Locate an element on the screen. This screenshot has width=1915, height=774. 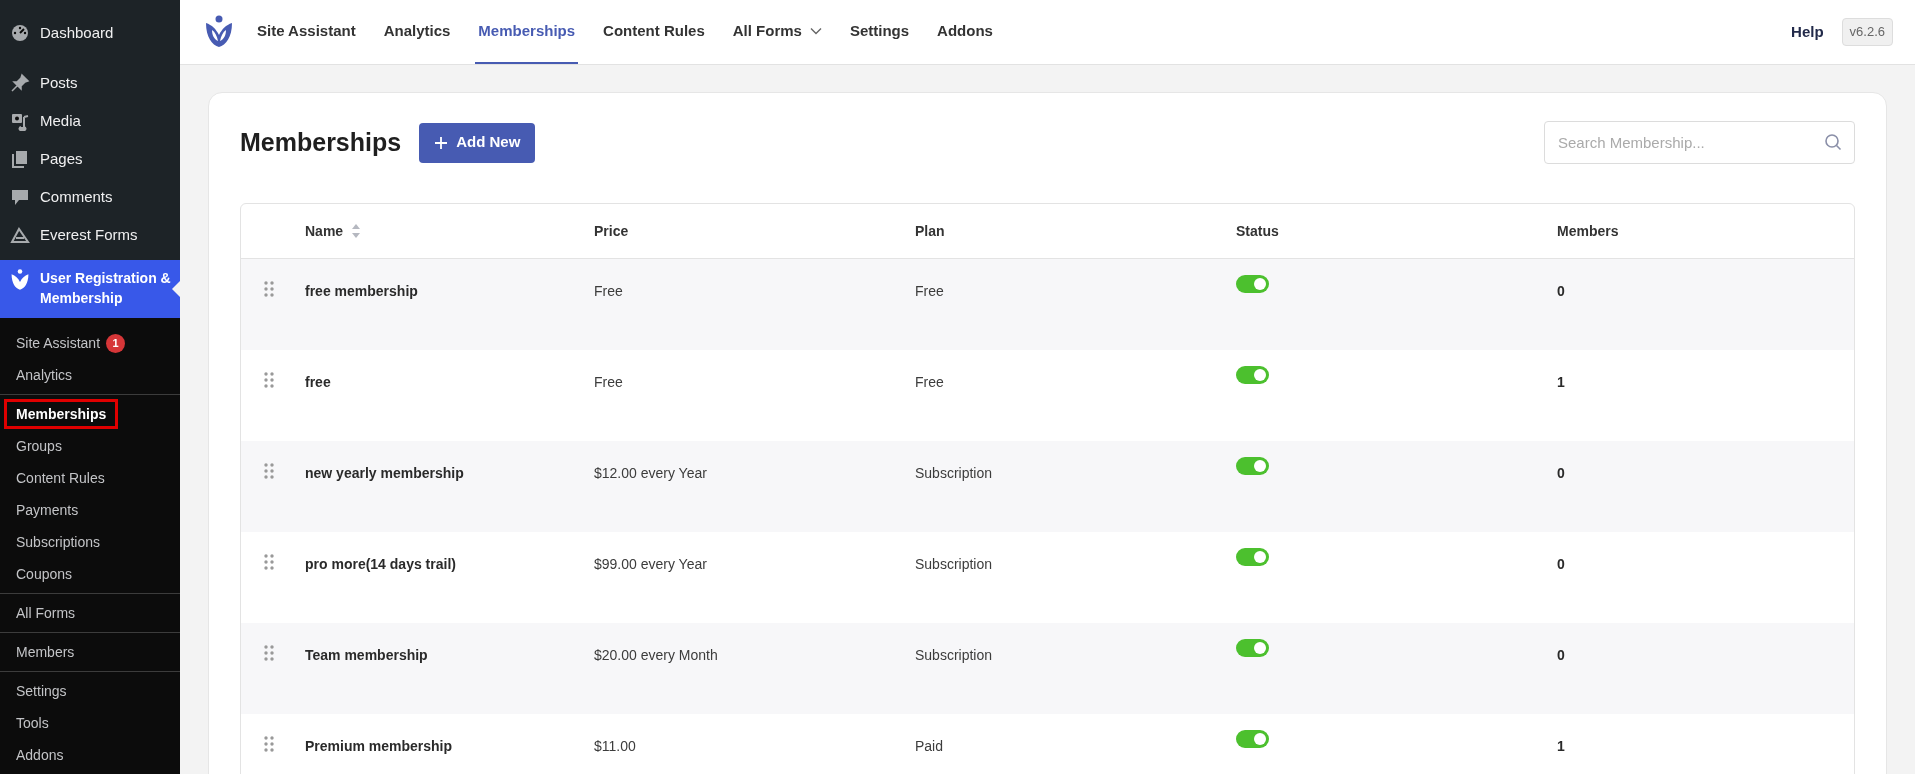
membership-name: new yearly membership is located at coordinates (384, 473).